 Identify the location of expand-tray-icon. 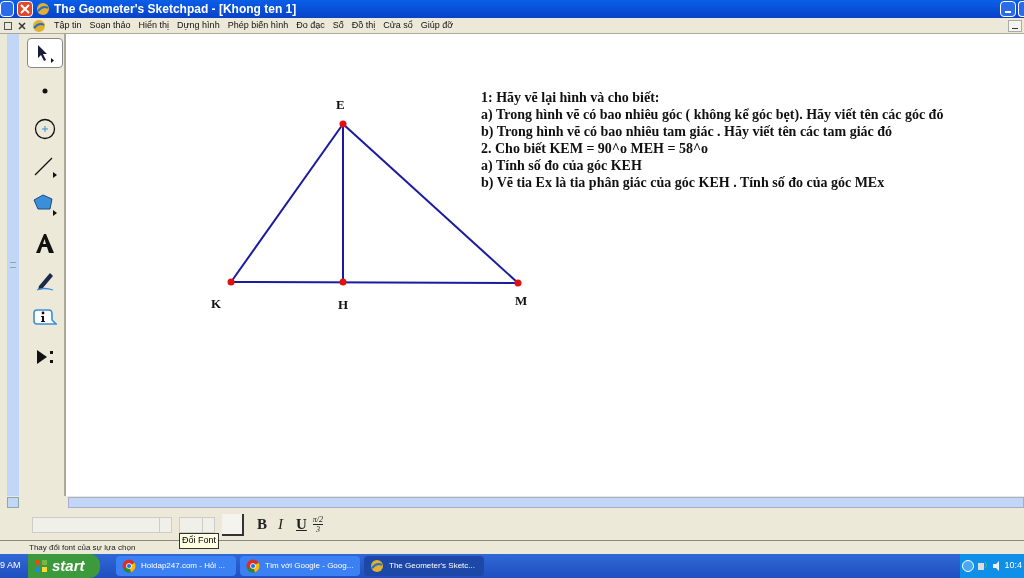
(968, 566).